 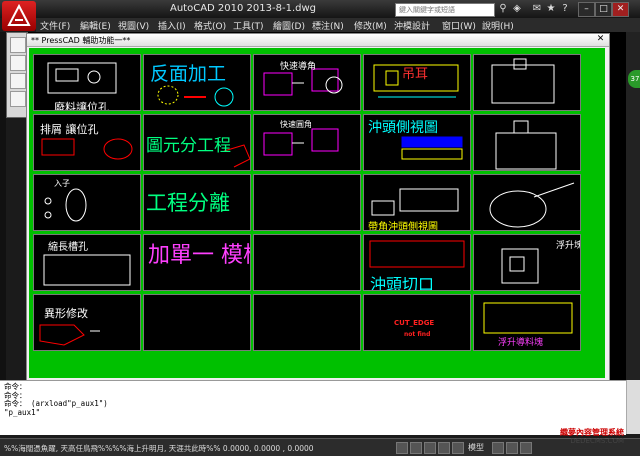 I want to click on zoom-icon, so click(x=526, y=448).